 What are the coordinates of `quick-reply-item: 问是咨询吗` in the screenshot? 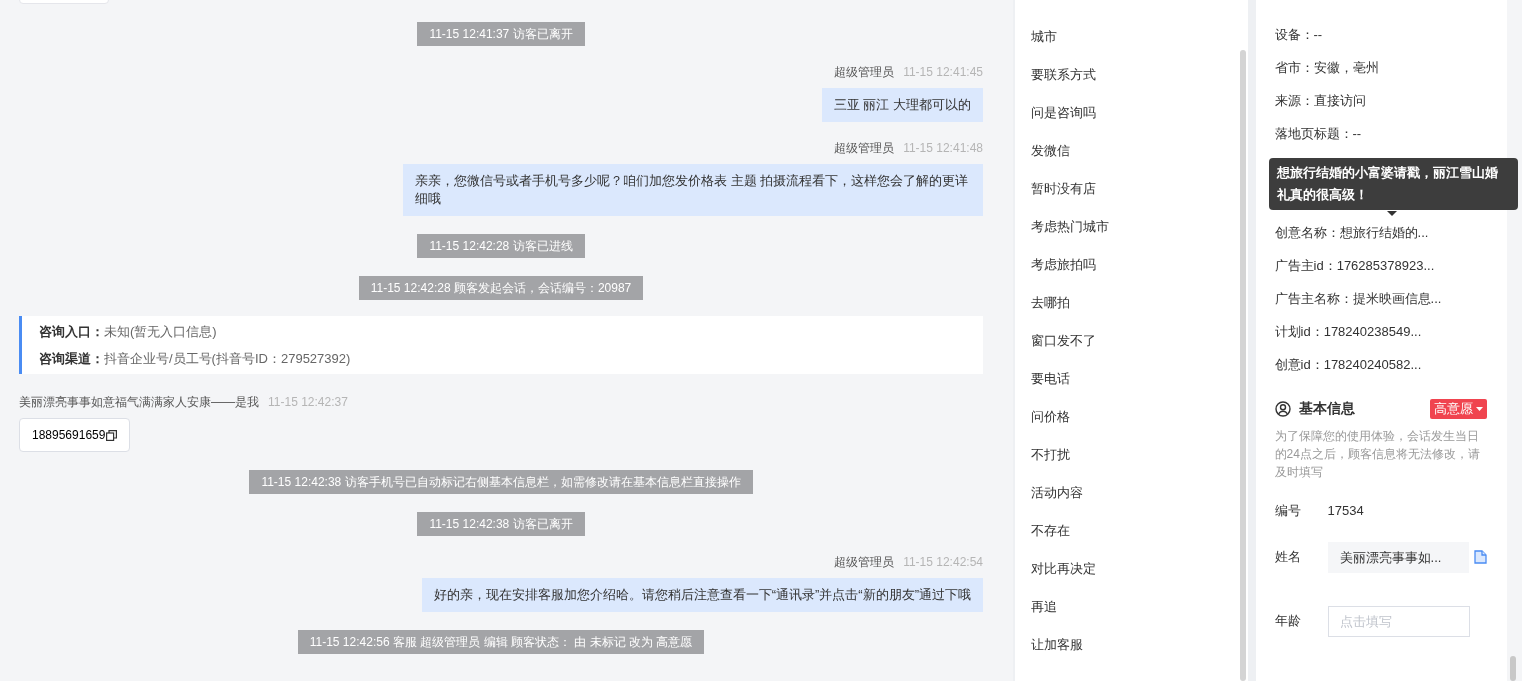 It's located at (1055, 122).